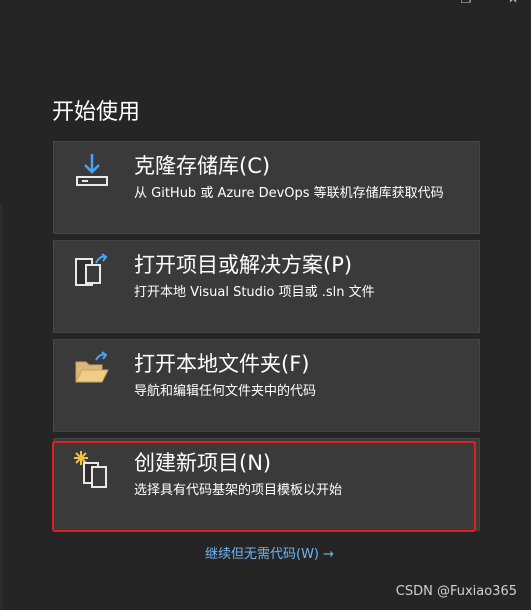 This screenshot has width=531, height=610. I want to click on clone-download-icon, so click(92, 172).